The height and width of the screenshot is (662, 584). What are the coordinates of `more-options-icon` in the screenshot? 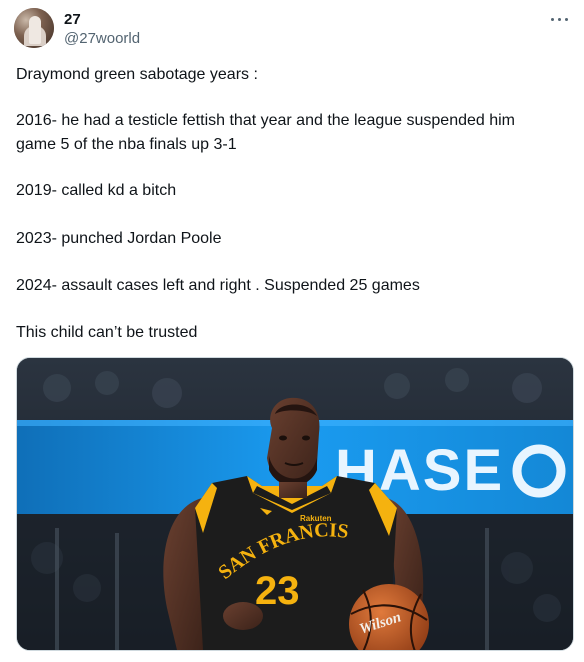 It's located at (560, 19).